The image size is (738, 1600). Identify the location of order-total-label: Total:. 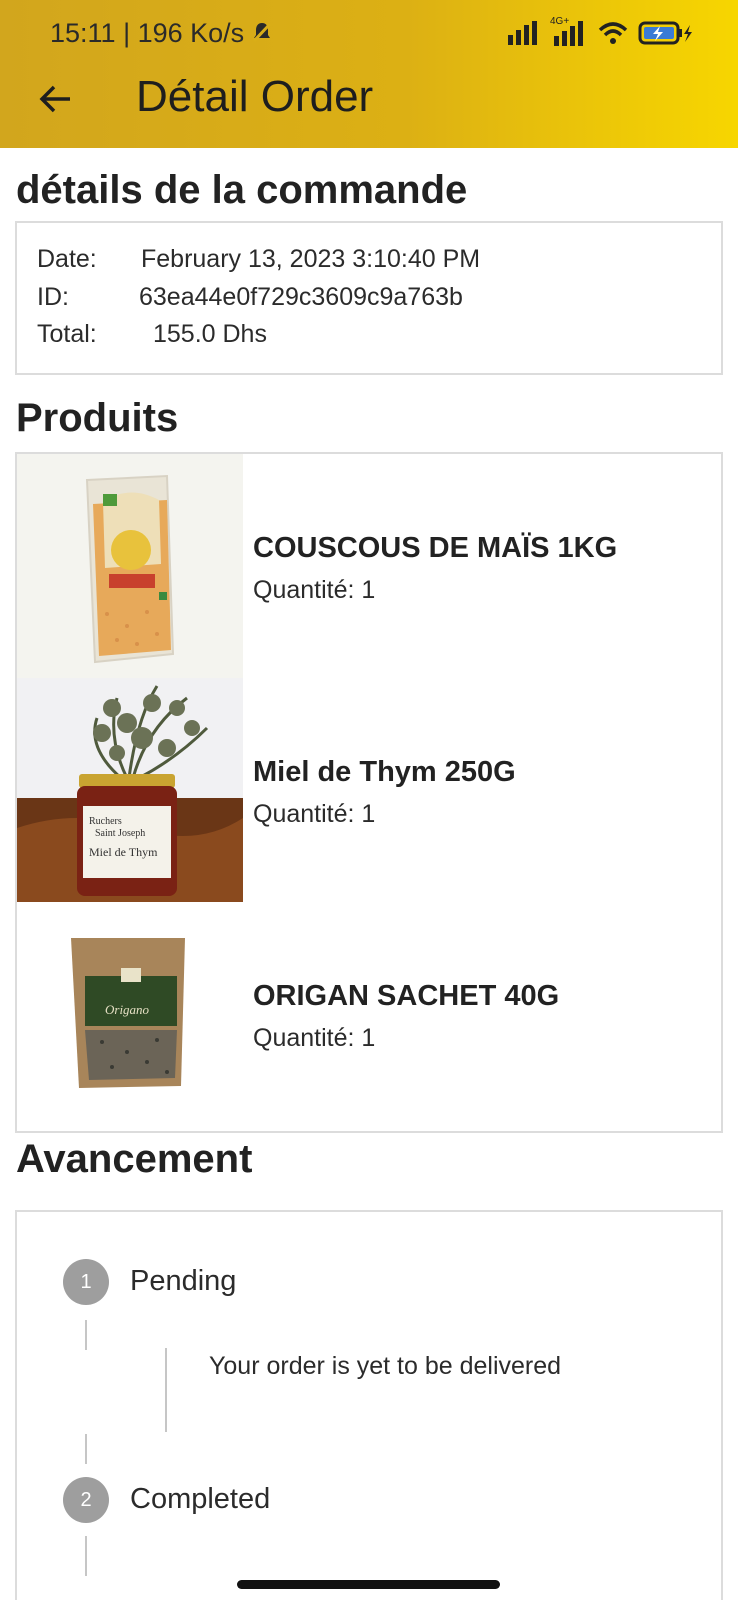
(67, 334).